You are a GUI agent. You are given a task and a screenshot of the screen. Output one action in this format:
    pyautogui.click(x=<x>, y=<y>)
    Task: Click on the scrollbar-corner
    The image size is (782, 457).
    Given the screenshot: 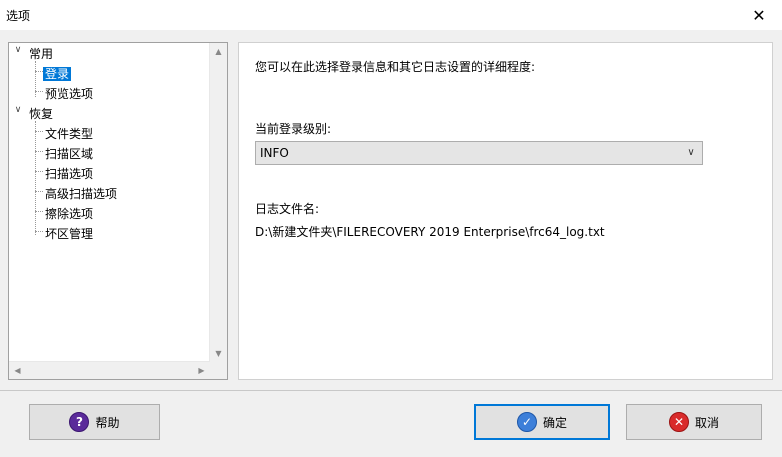 What is the action you would take?
    pyautogui.click(x=218, y=370)
    